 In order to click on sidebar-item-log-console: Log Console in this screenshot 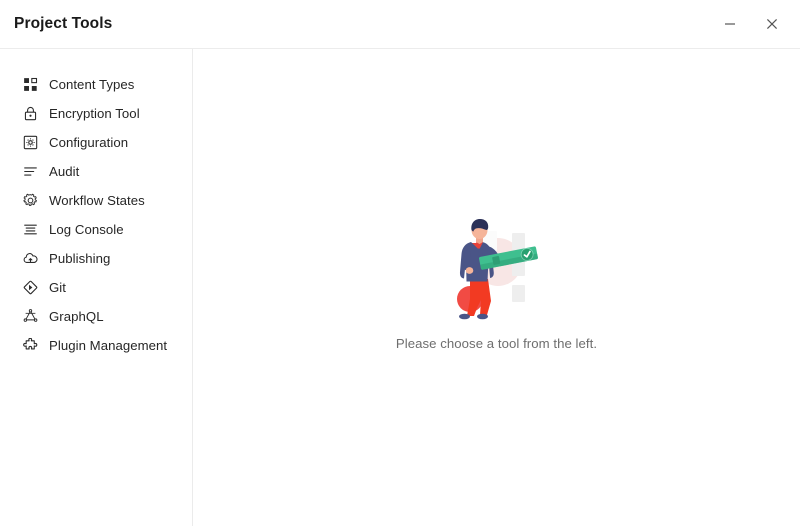, I will do `click(96, 229)`.